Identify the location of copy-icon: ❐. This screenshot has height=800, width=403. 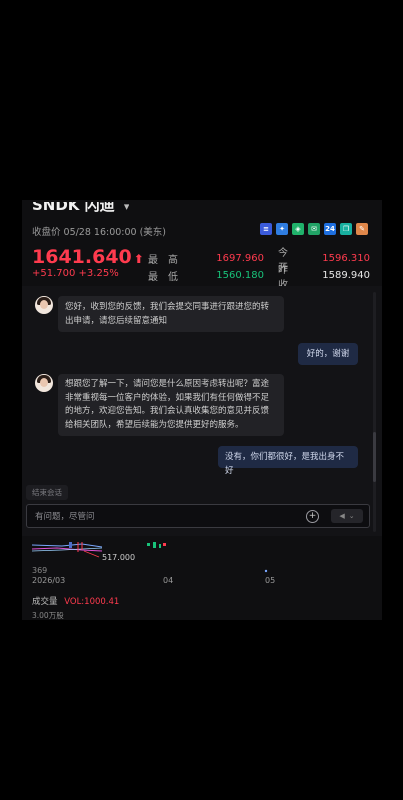
(346, 229).